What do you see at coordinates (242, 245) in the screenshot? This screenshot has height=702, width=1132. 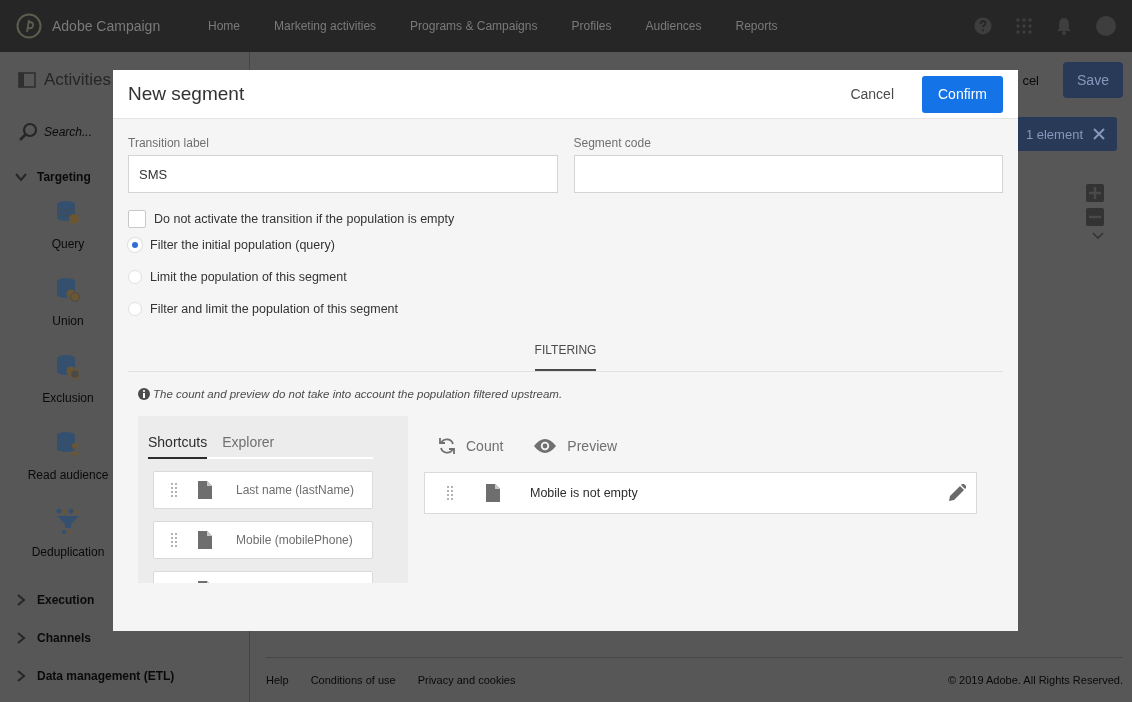 I see `radio-label: Filter the initial population (query)` at bounding box center [242, 245].